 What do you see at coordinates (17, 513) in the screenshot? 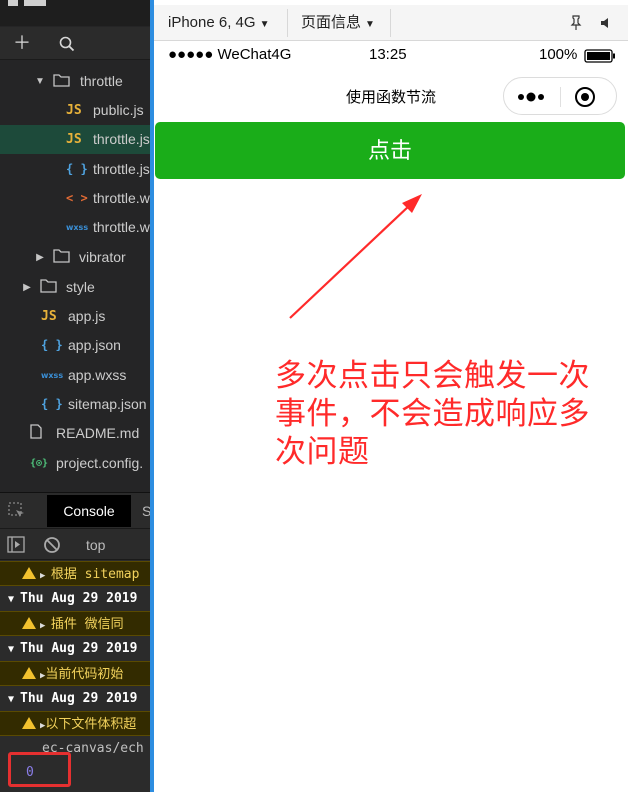
I see `inspect-icon` at bounding box center [17, 513].